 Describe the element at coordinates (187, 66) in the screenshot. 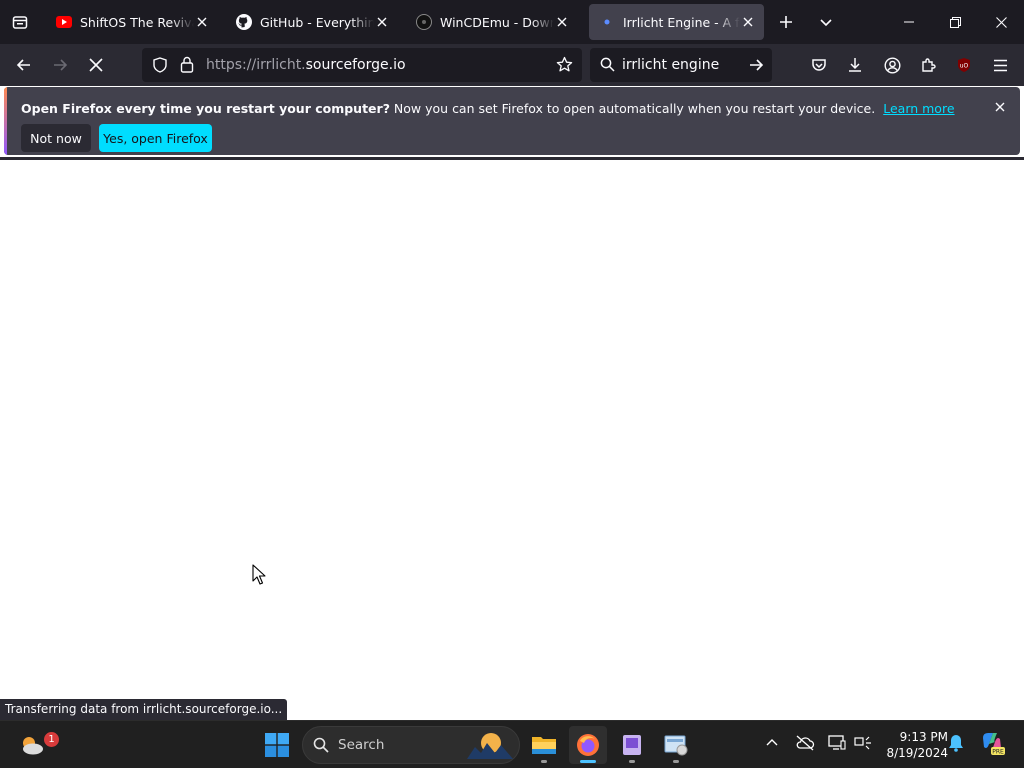

I see `lock-icon` at that location.